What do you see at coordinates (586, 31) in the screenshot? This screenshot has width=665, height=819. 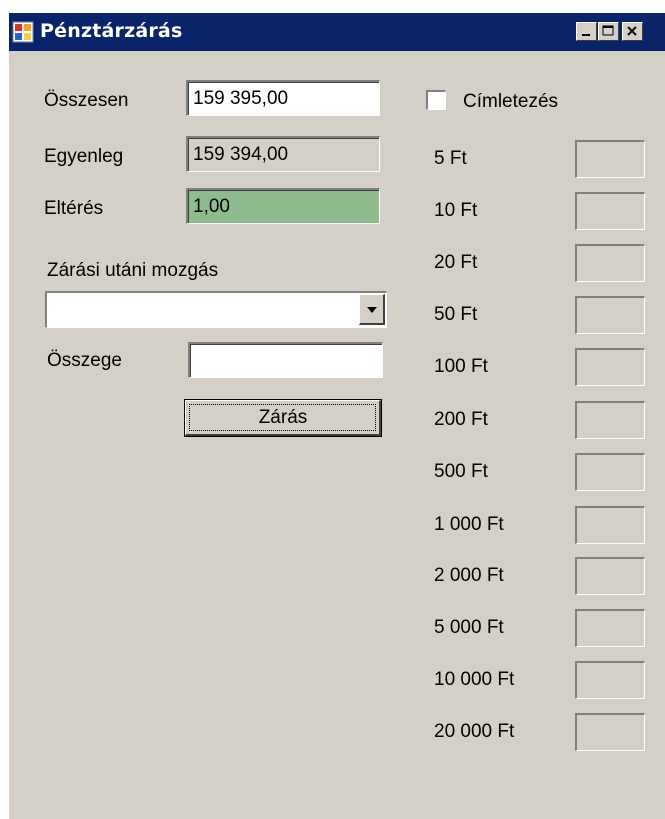 I see `minimize-button` at bounding box center [586, 31].